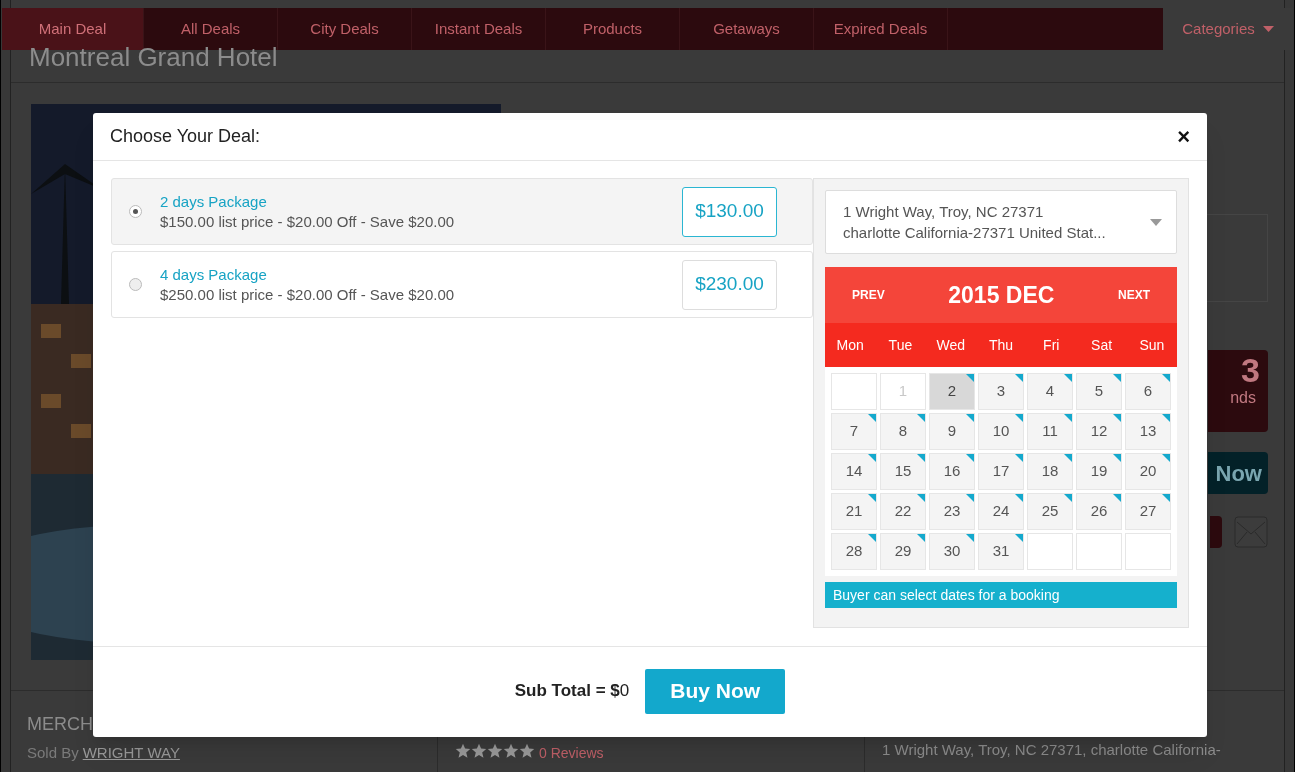 The image size is (1295, 772). I want to click on day-cell: 21, so click(854, 511).